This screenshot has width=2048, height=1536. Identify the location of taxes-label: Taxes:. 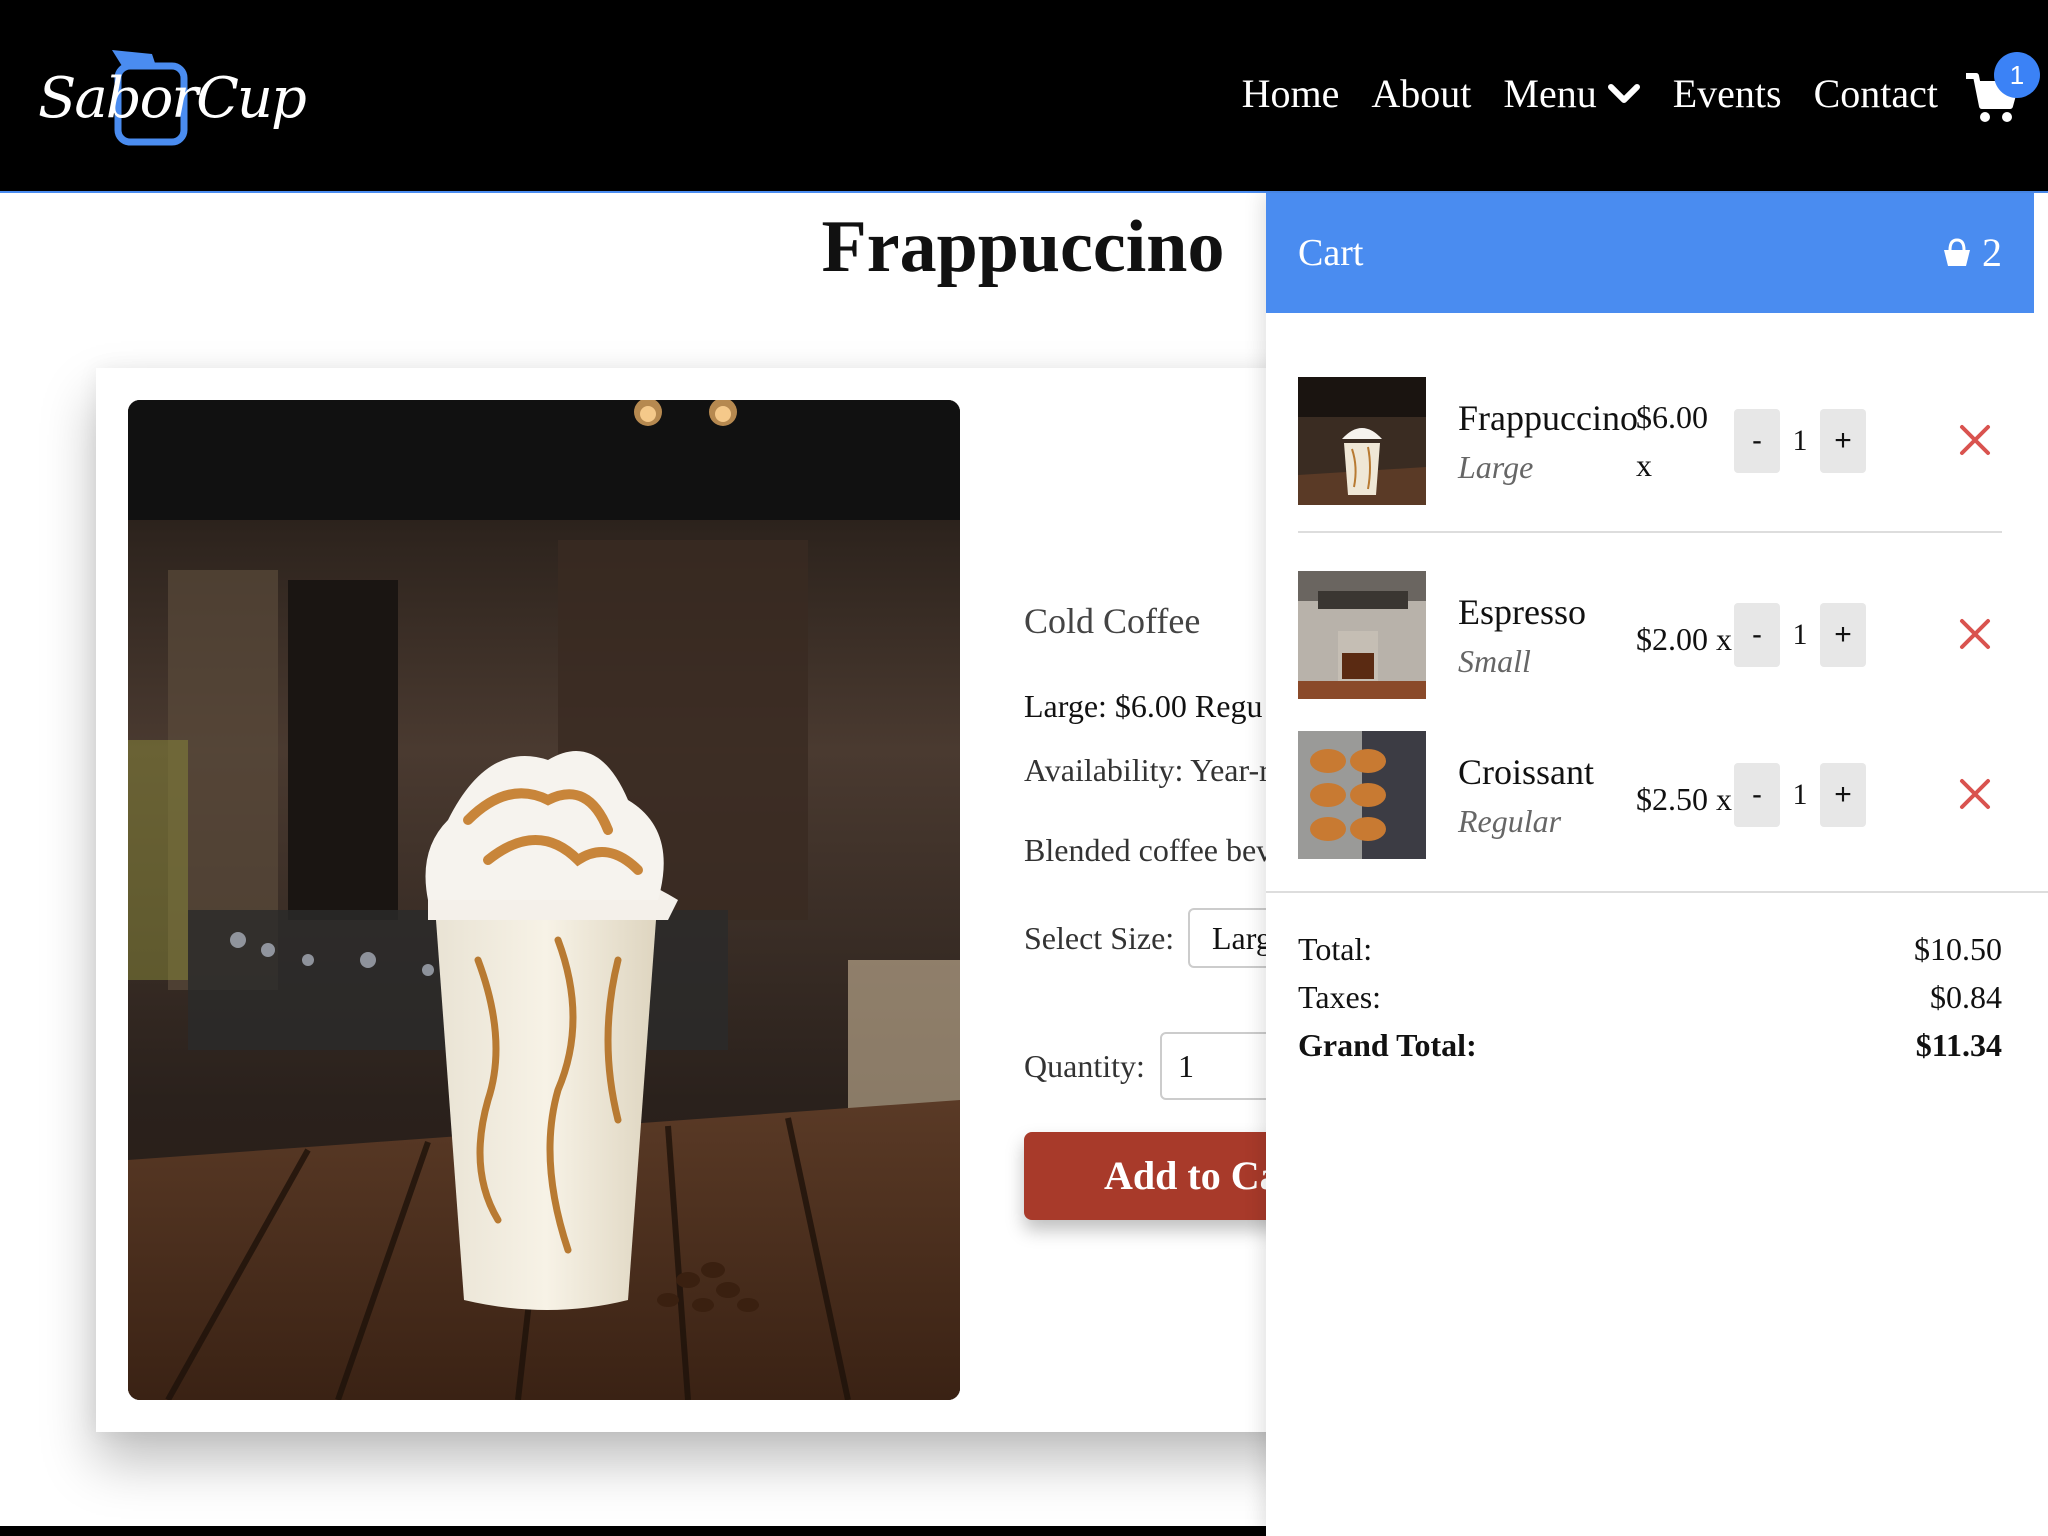
(1340, 997).